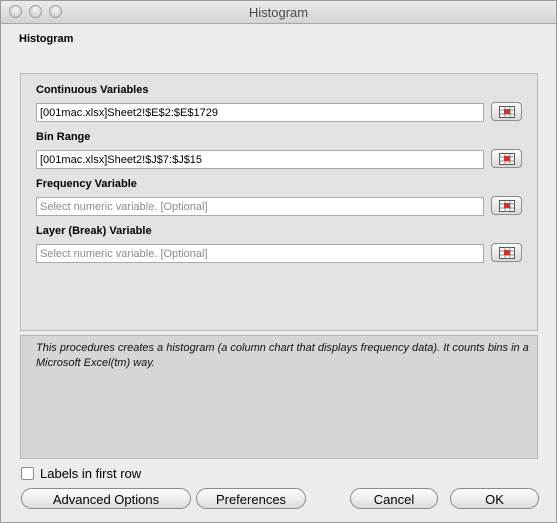 The image size is (557, 523). What do you see at coordinates (63, 137) in the screenshot?
I see `bin-range-label: Bin Range` at bounding box center [63, 137].